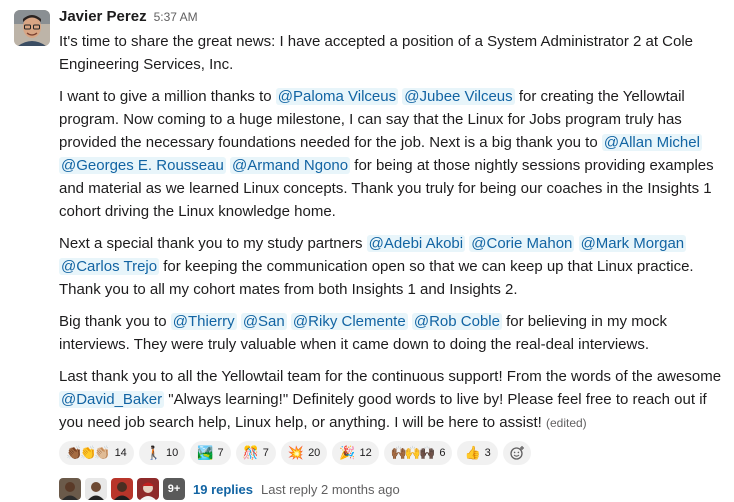 The height and width of the screenshot is (502, 734). I want to click on congrats-icon: 🎊, so click(250, 452).